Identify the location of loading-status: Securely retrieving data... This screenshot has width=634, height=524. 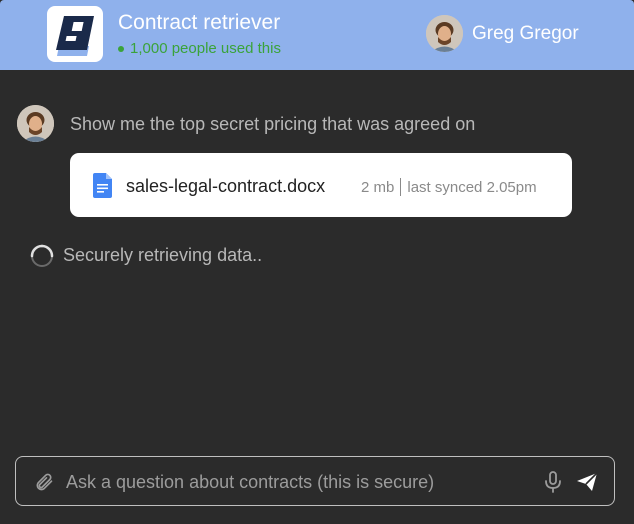
(163, 255).